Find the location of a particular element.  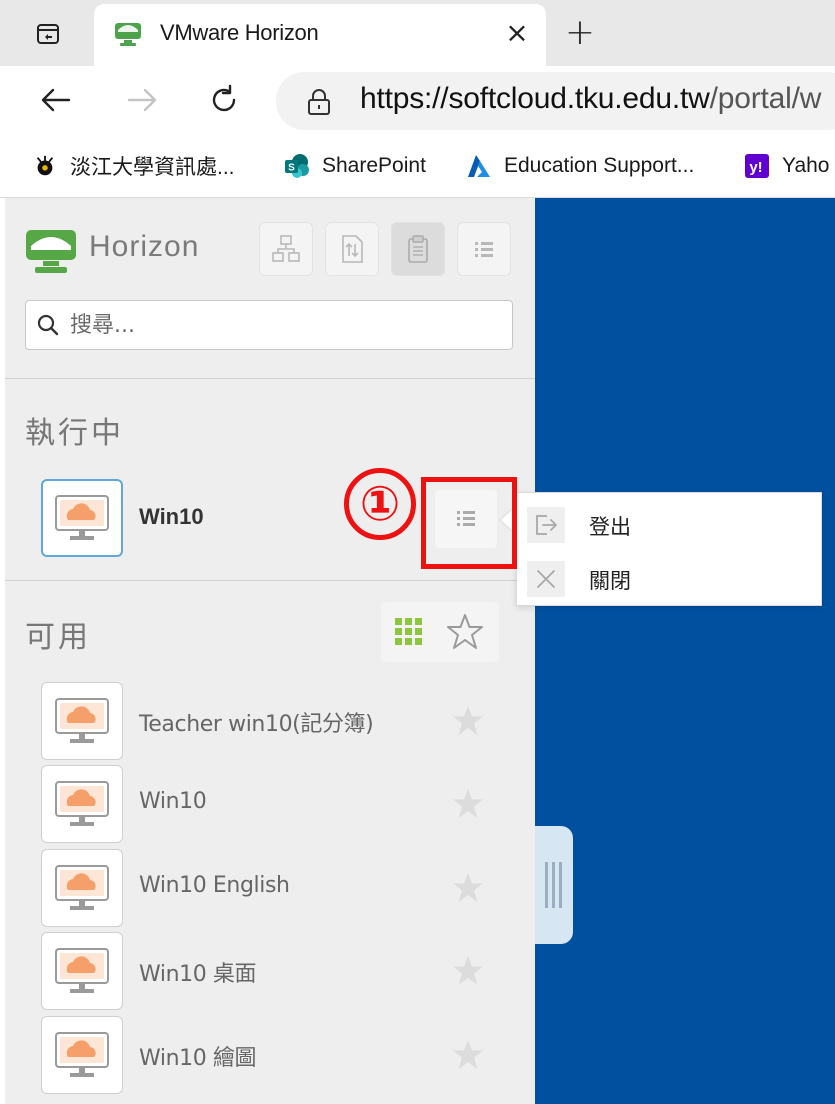

file-transfer-button is located at coordinates (352, 249).